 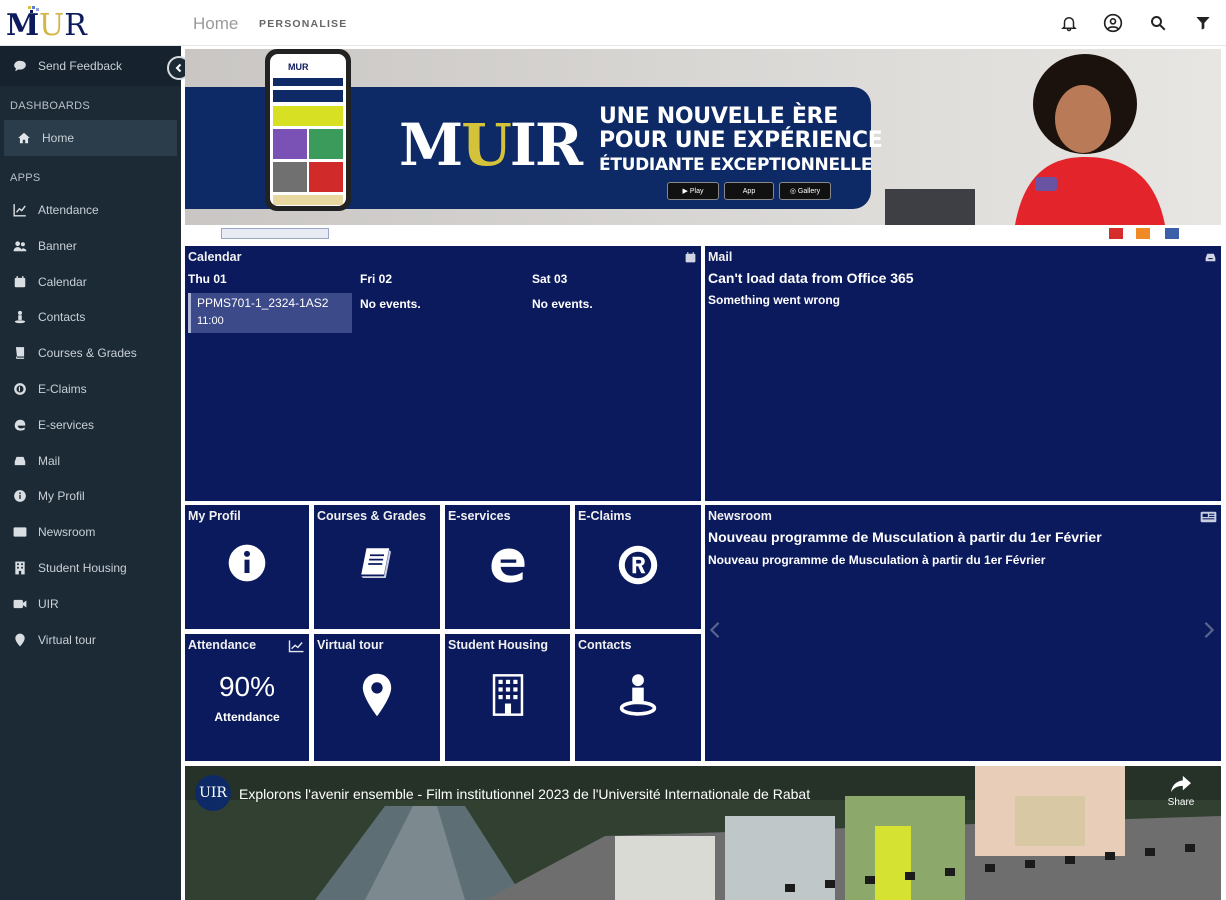 I want to click on home-icon, so click(x=24, y=138).